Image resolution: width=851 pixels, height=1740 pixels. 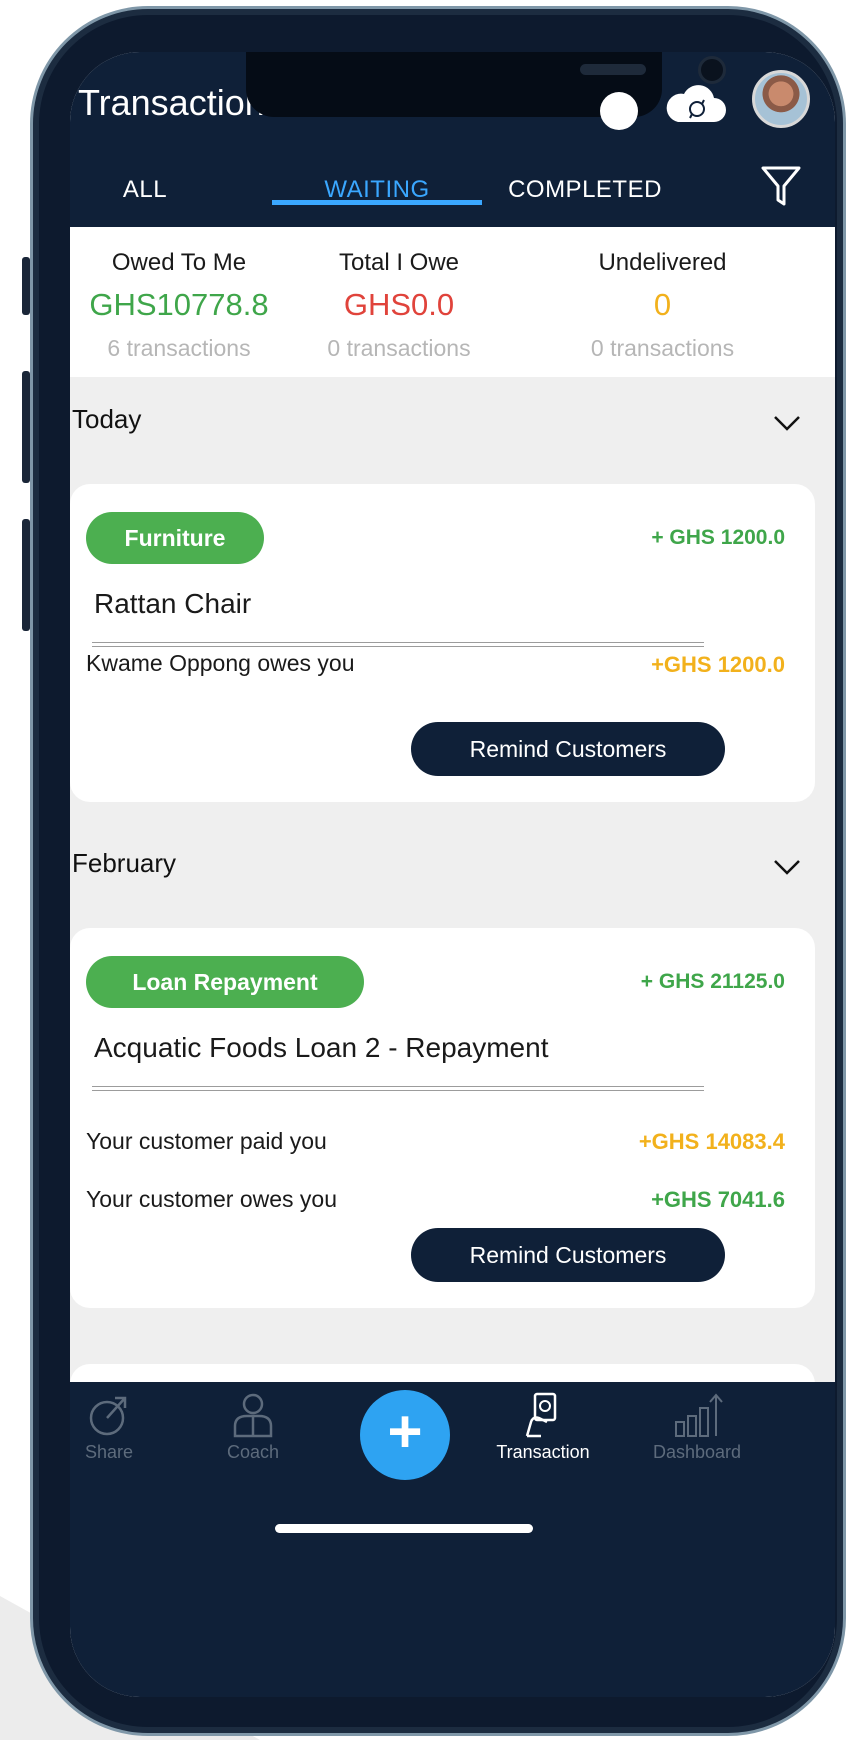 I want to click on nav-label: Coach, so click(x=253, y=1452).